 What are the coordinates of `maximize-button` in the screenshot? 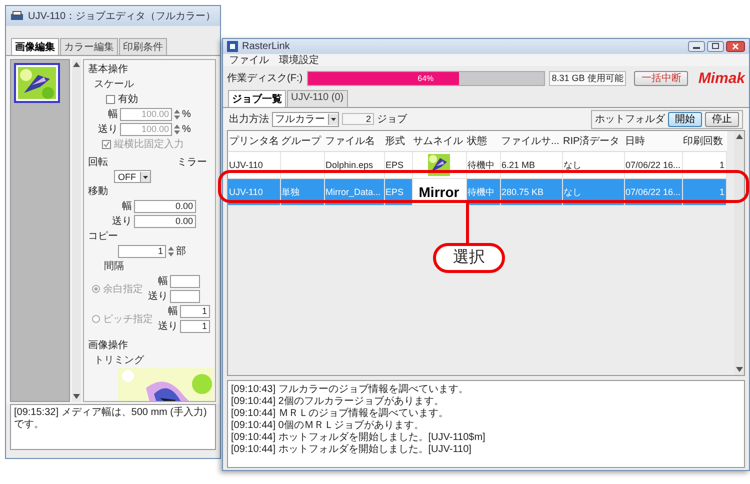 It's located at (715, 46).